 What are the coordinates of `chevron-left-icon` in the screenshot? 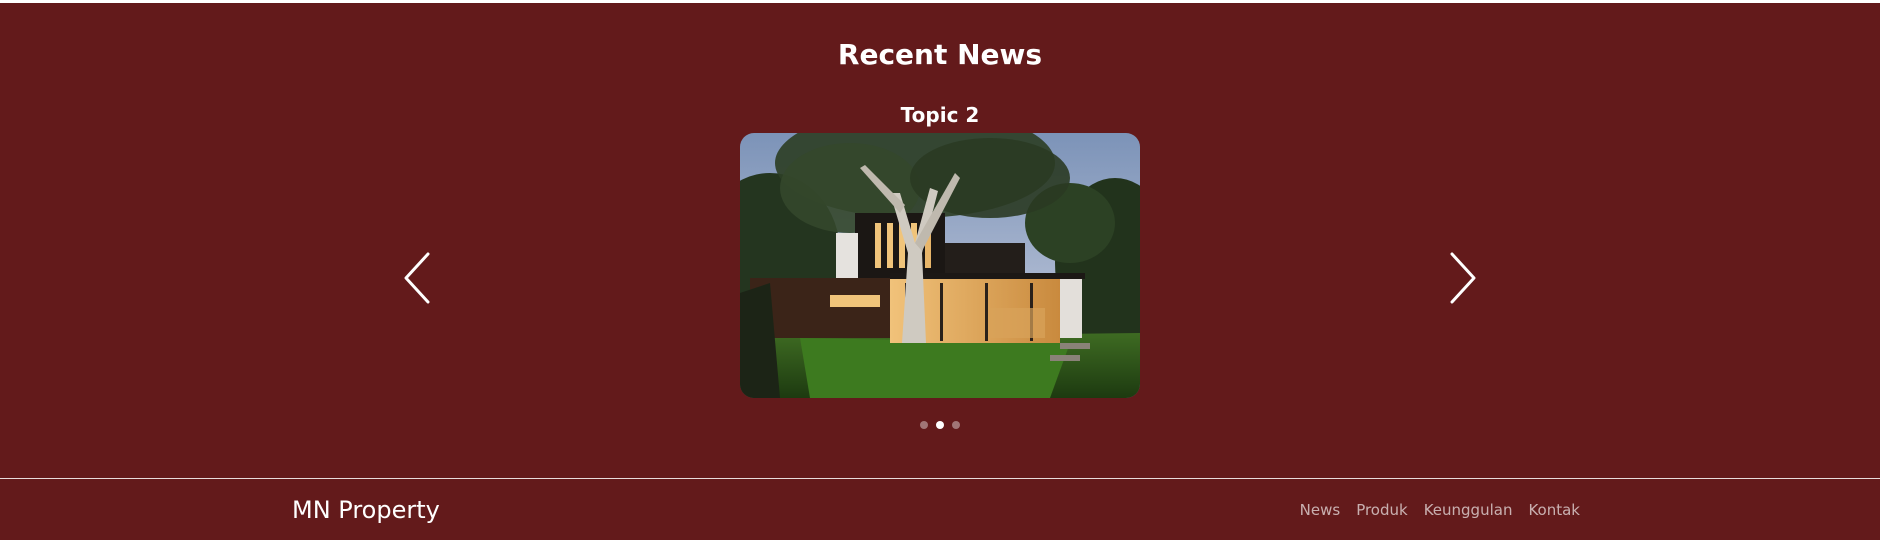 It's located at (417, 278).